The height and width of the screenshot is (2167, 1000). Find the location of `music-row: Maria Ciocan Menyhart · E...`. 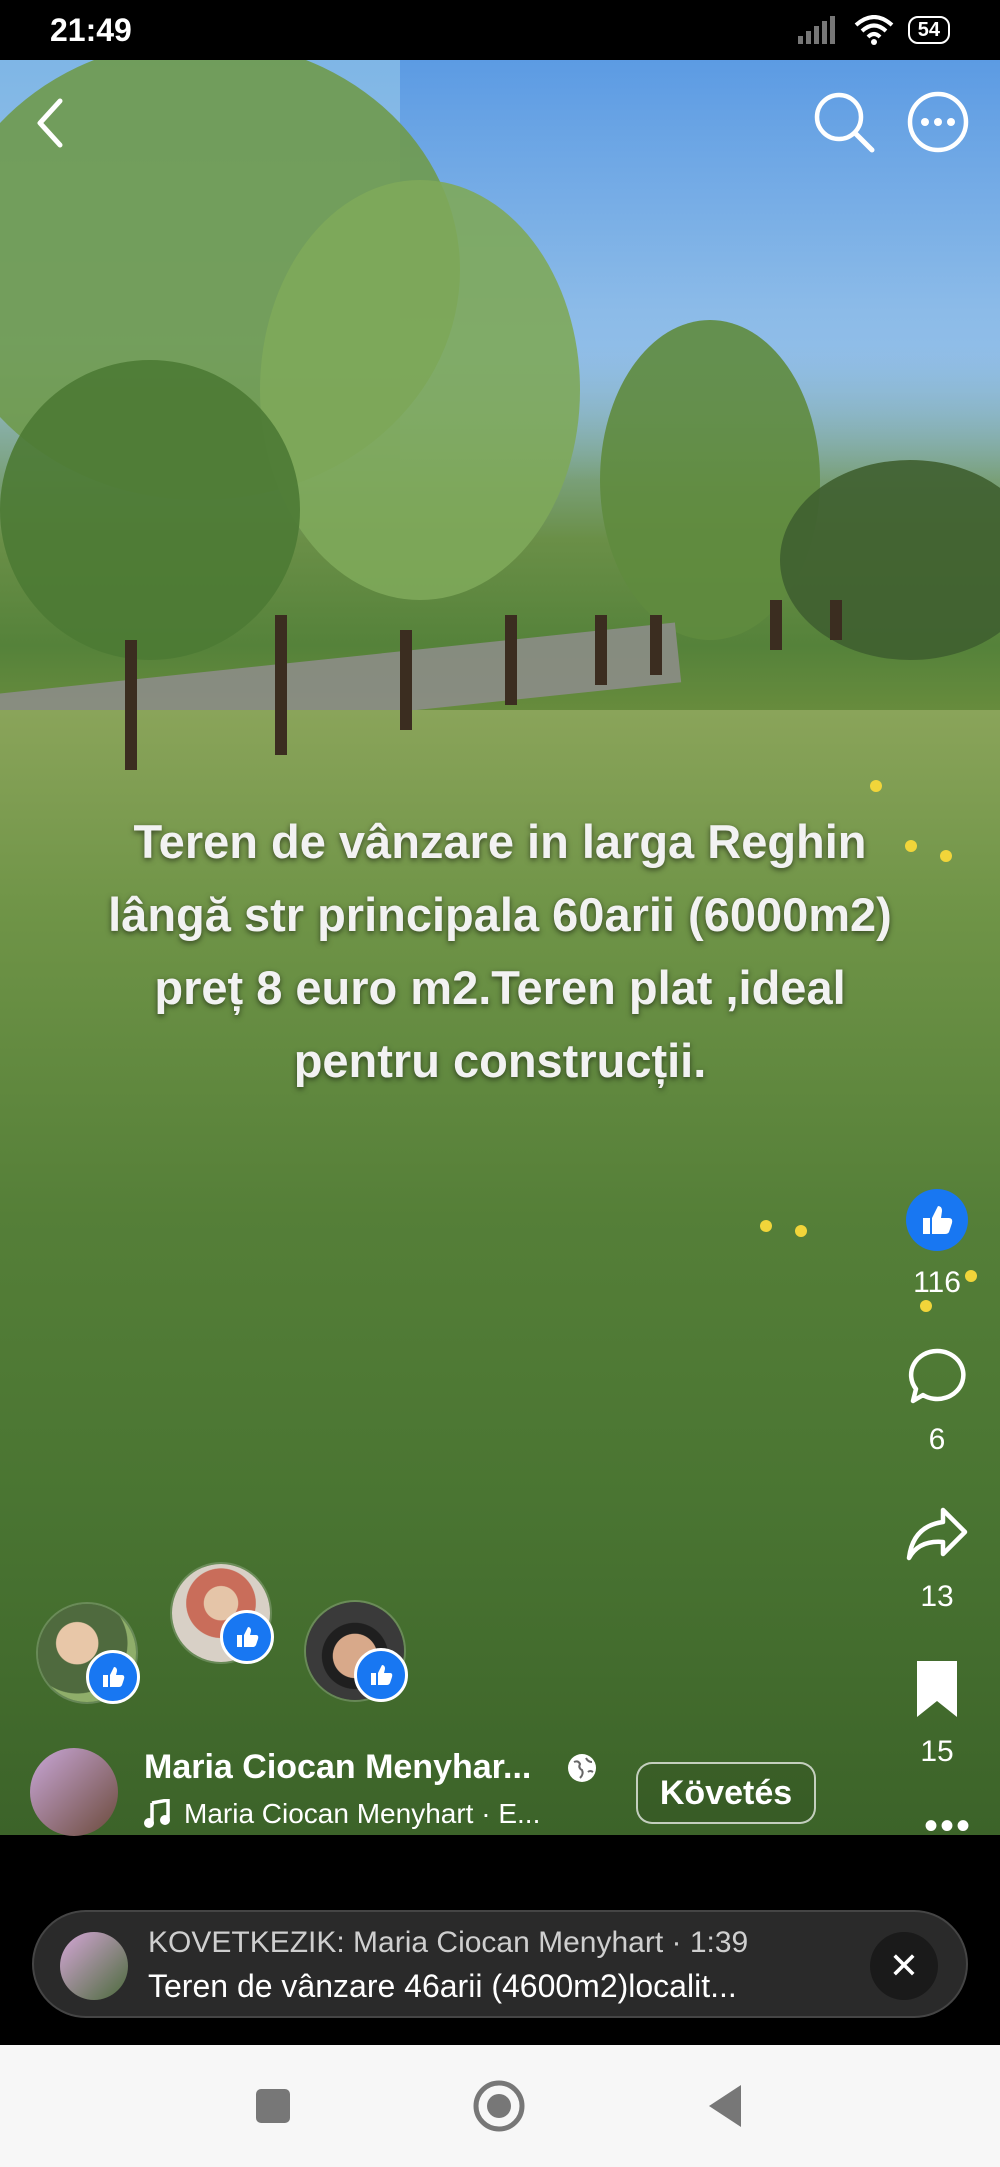

music-row: Maria Ciocan Menyhart · E... is located at coordinates (342, 1814).